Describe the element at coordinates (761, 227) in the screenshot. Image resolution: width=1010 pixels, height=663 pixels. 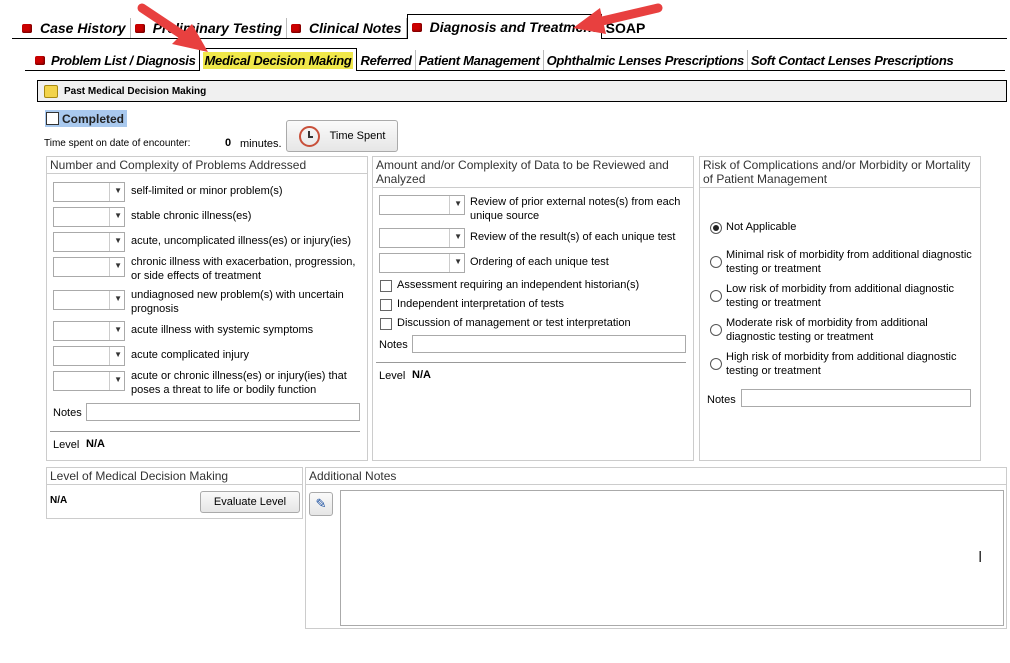
I see `risk-option-label: Not Applicable` at that location.